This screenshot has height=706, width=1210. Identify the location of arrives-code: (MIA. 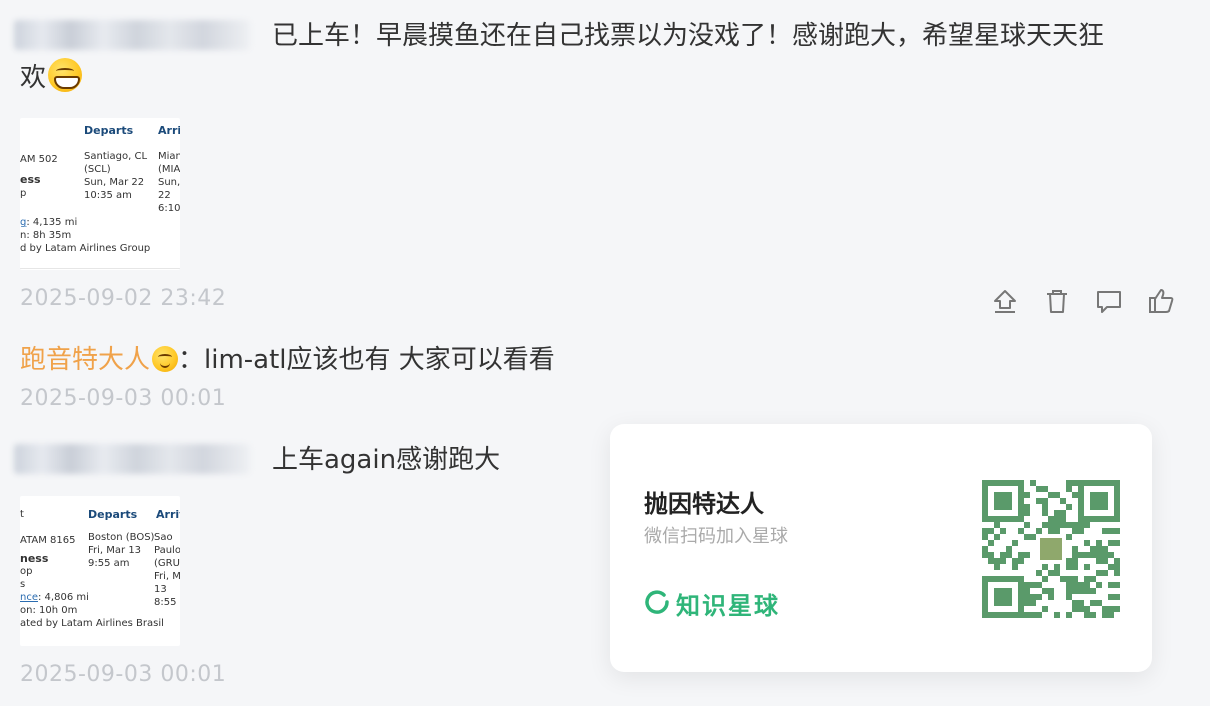
(169, 169).